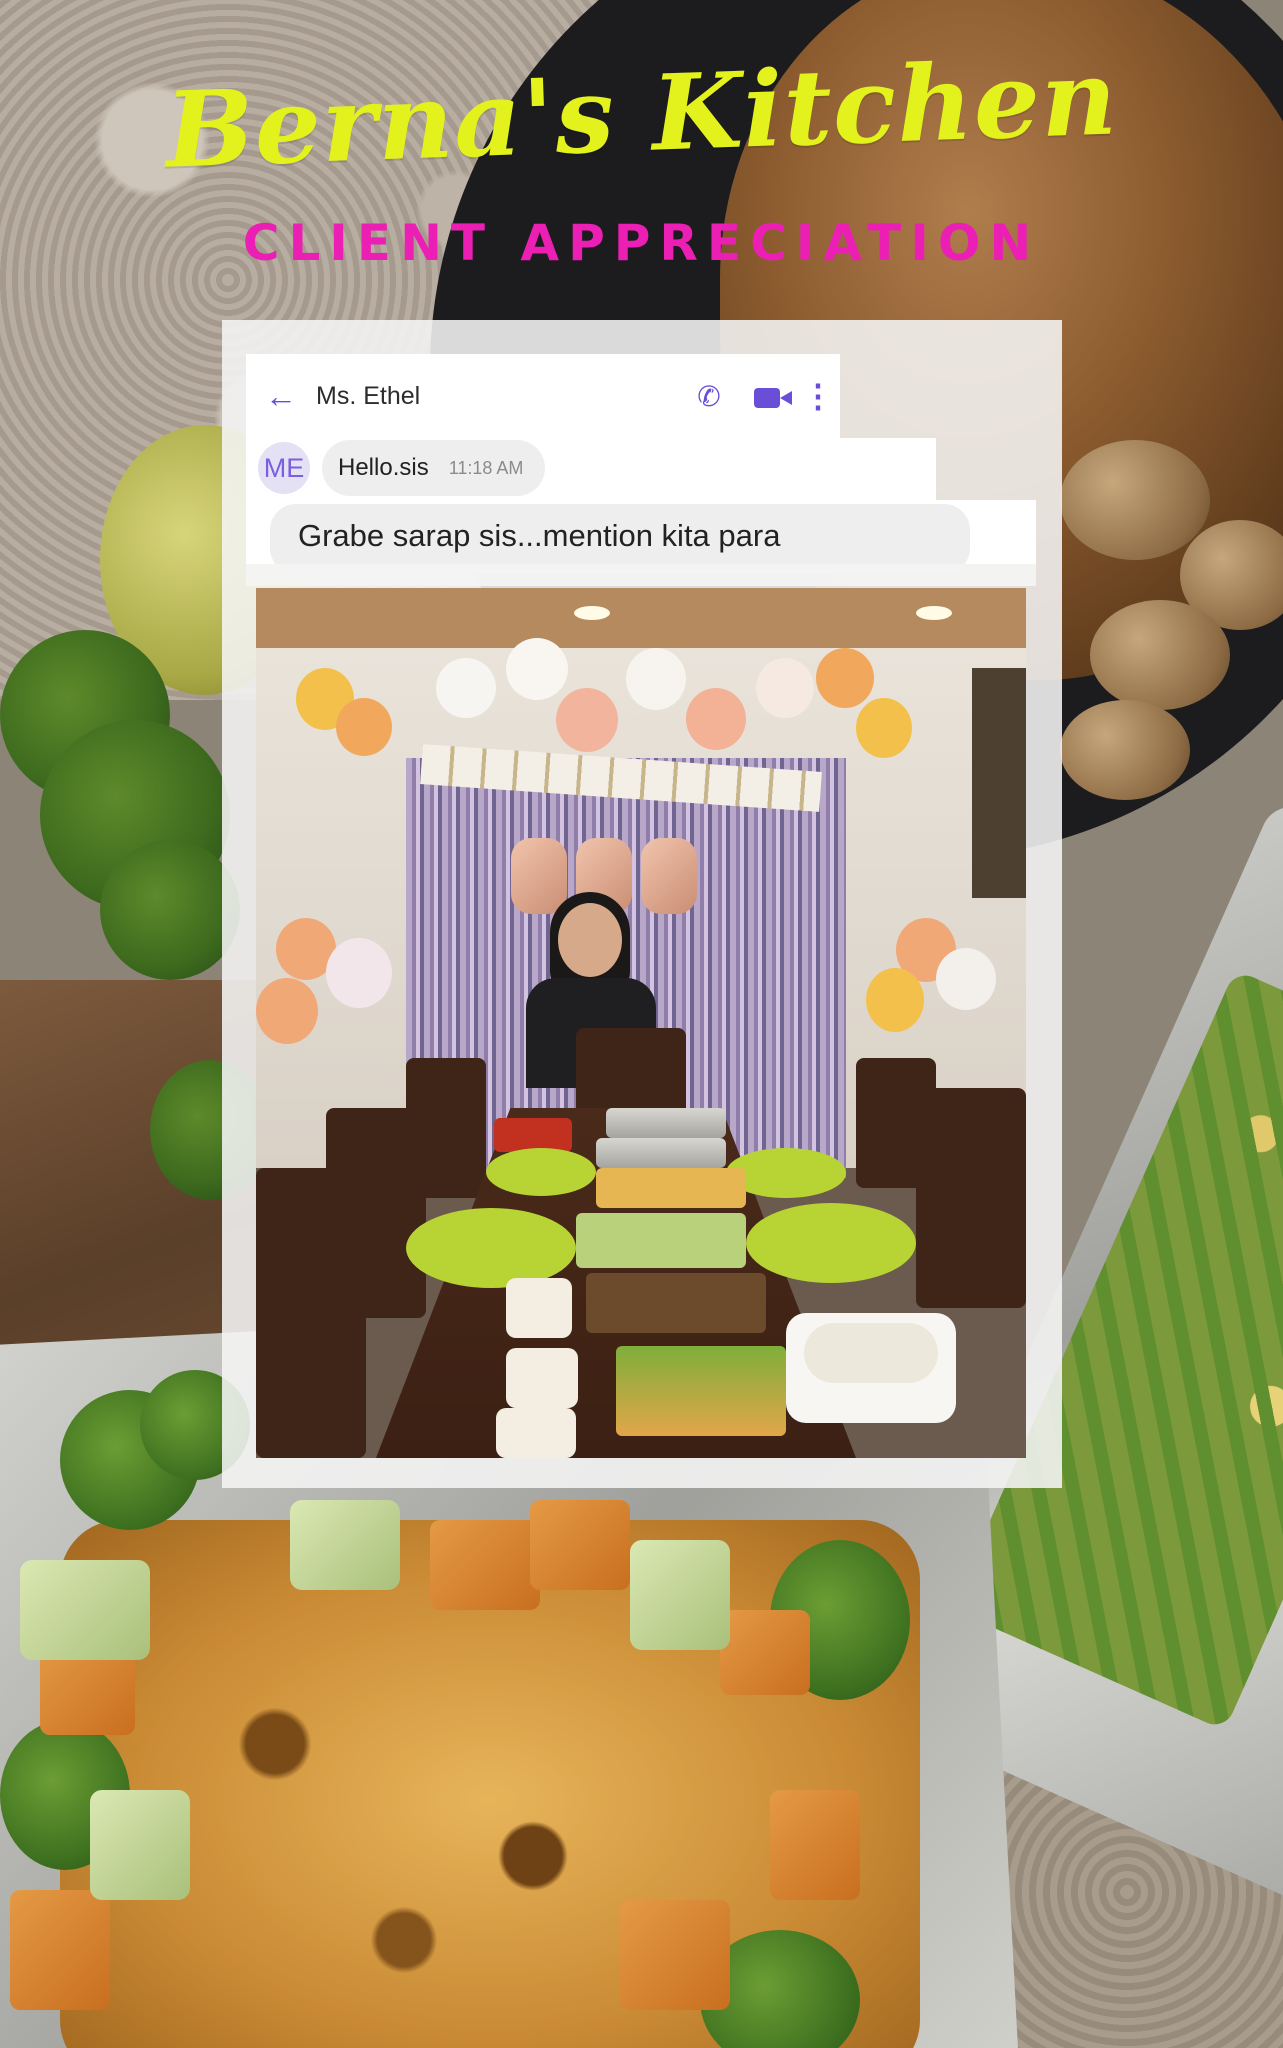  What do you see at coordinates (767, 396) in the screenshot?
I see `video-call-icon` at bounding box center [767, 396].